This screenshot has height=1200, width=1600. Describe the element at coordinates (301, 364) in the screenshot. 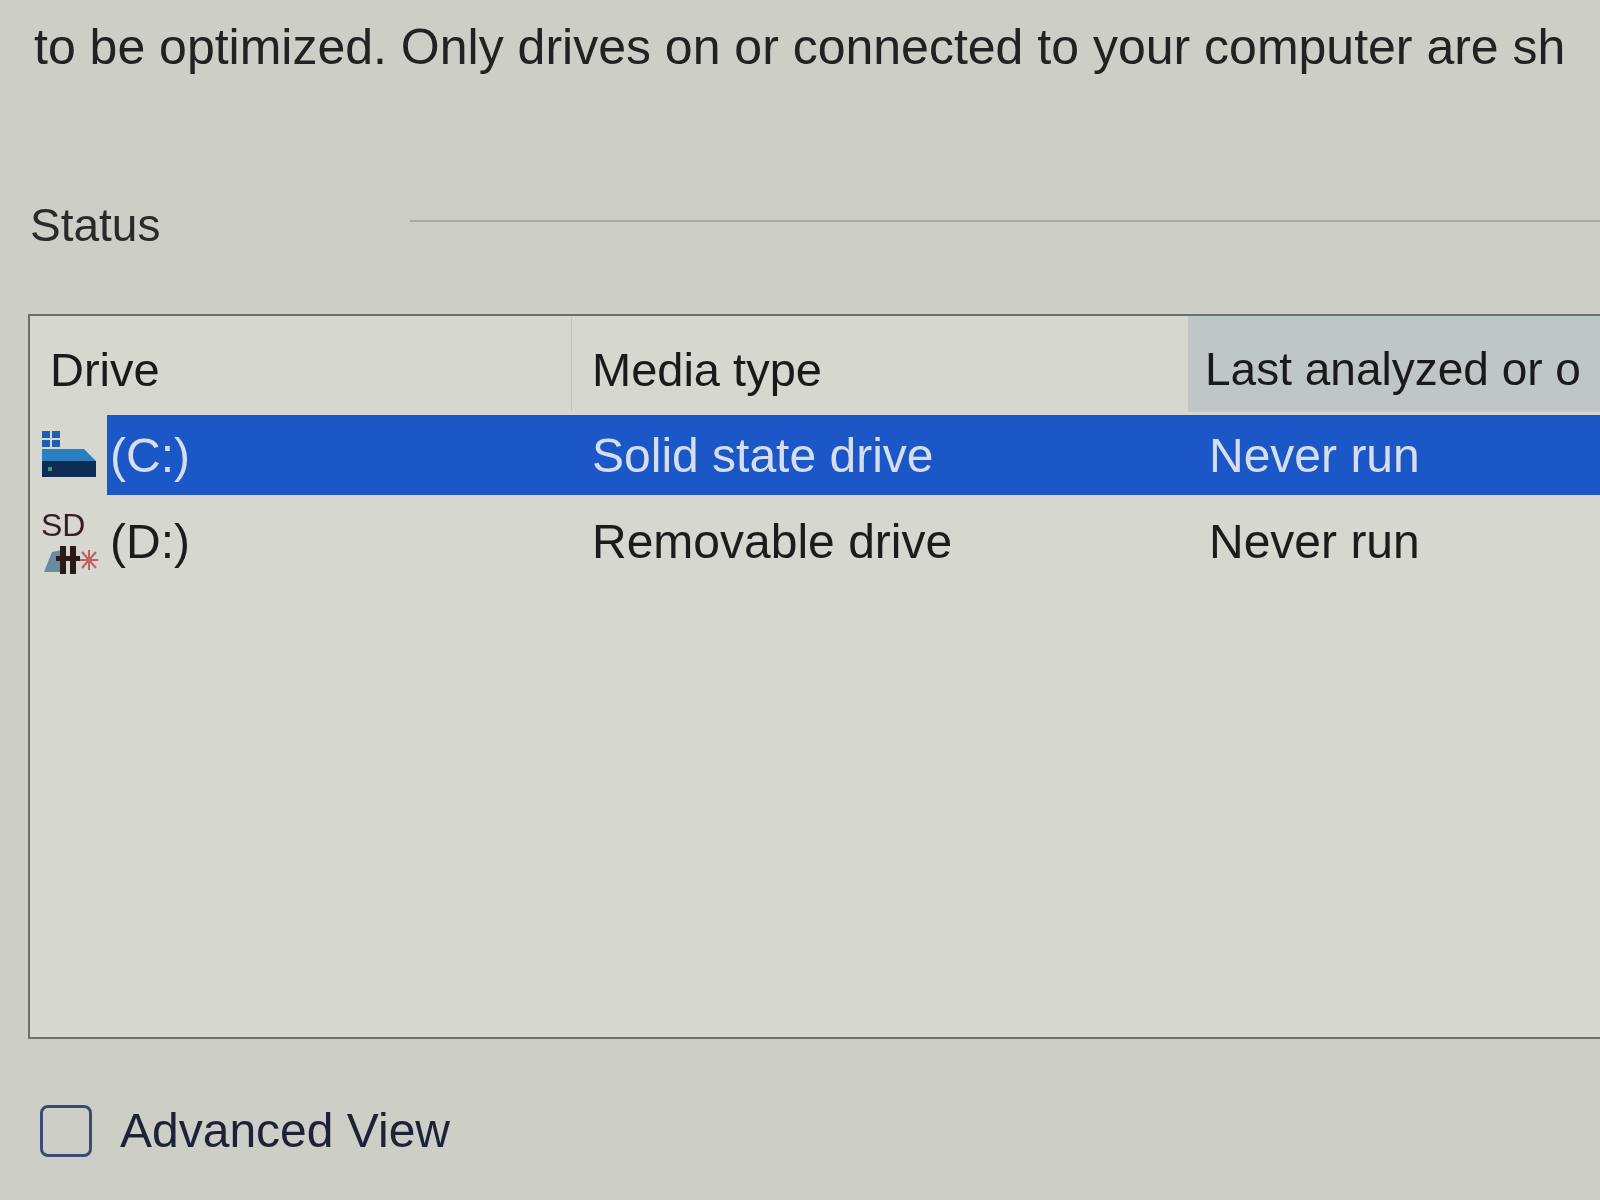

I see `column-header: Drive` at that location.